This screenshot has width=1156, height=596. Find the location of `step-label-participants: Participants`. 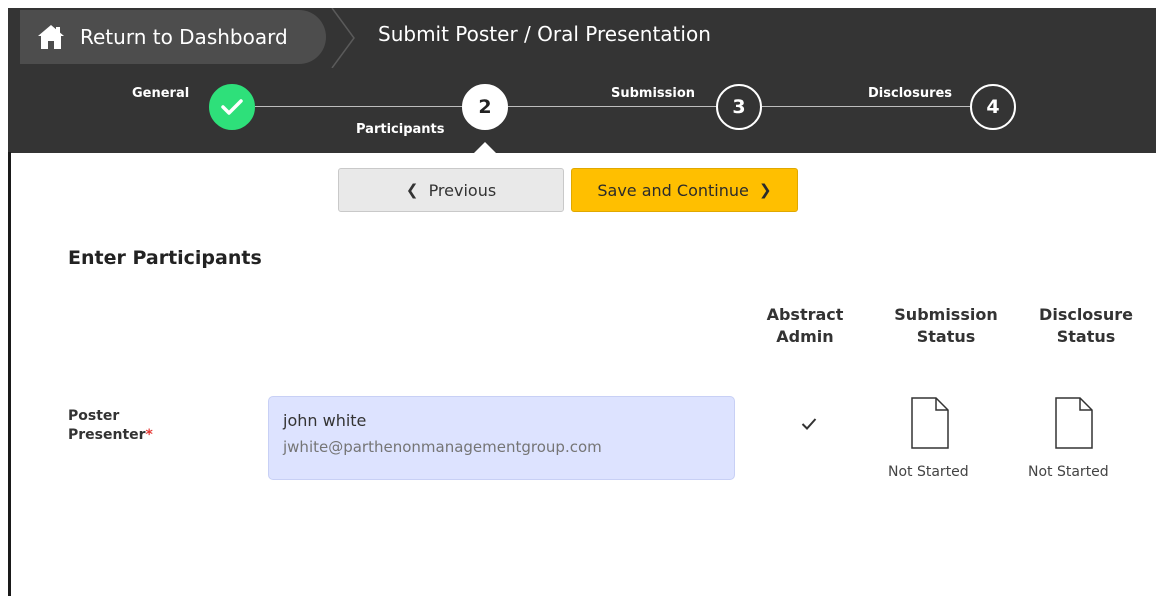

step-label-participants: Participants is located at coordinates (400, 129).